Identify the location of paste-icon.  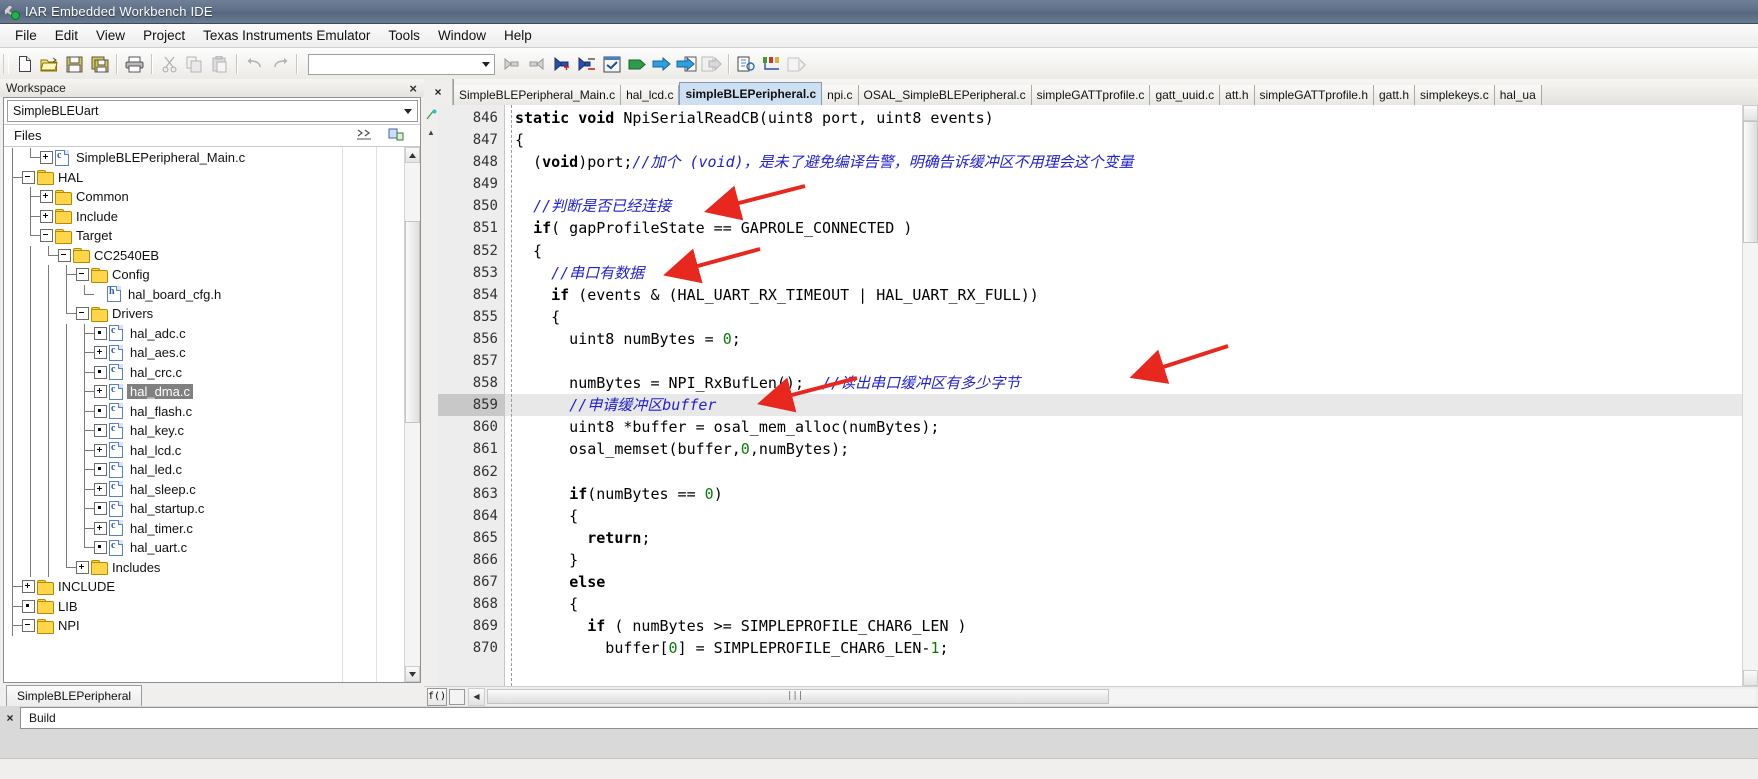
(219, 64).